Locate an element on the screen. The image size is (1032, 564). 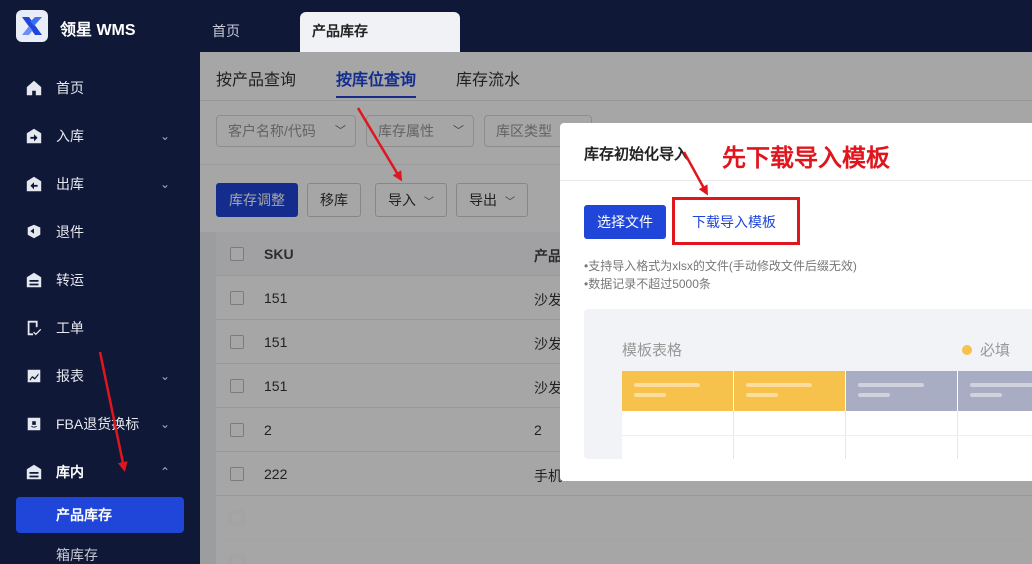
hint-limit: •数据记录不超过5000条 is located at coordinates (647, 284).